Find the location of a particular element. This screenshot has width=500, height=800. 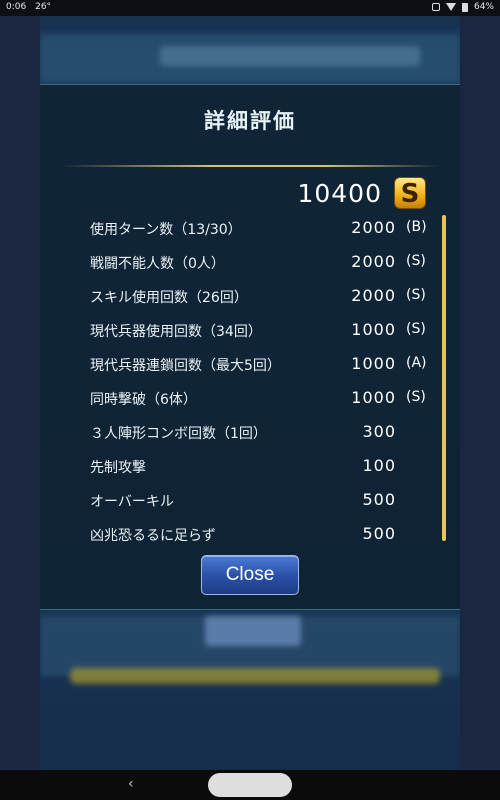

list-item: ３人陣形コンボ回数（1回） 300 is located at coordinates (260, 432).